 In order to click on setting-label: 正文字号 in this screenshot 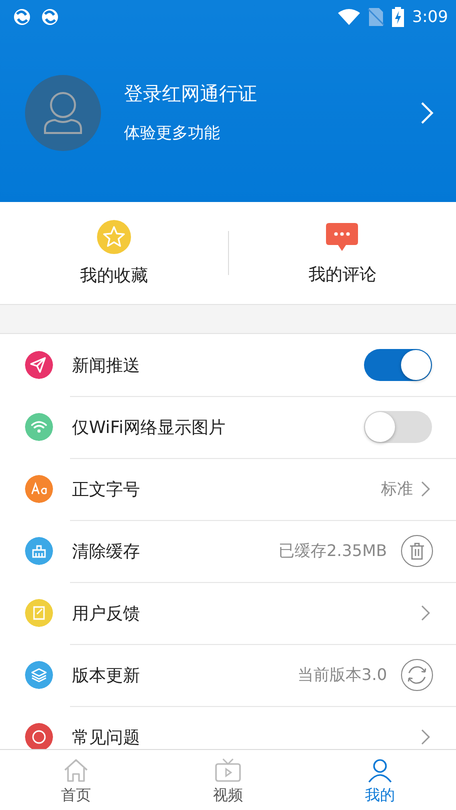, I will do `click(226, 489)`.